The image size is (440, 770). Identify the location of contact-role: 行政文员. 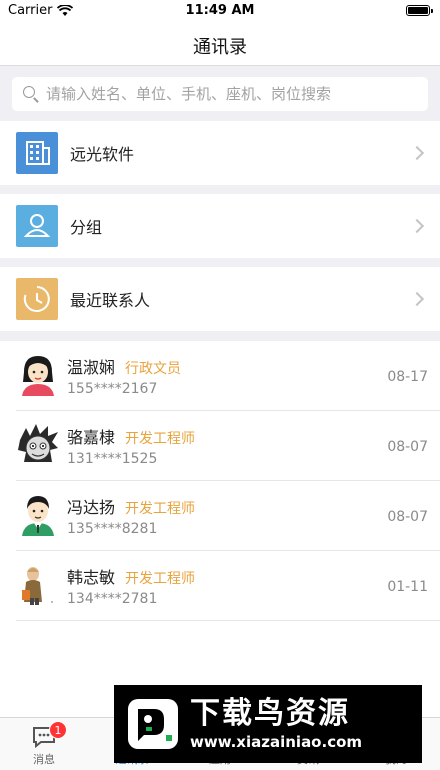
(153, 369).